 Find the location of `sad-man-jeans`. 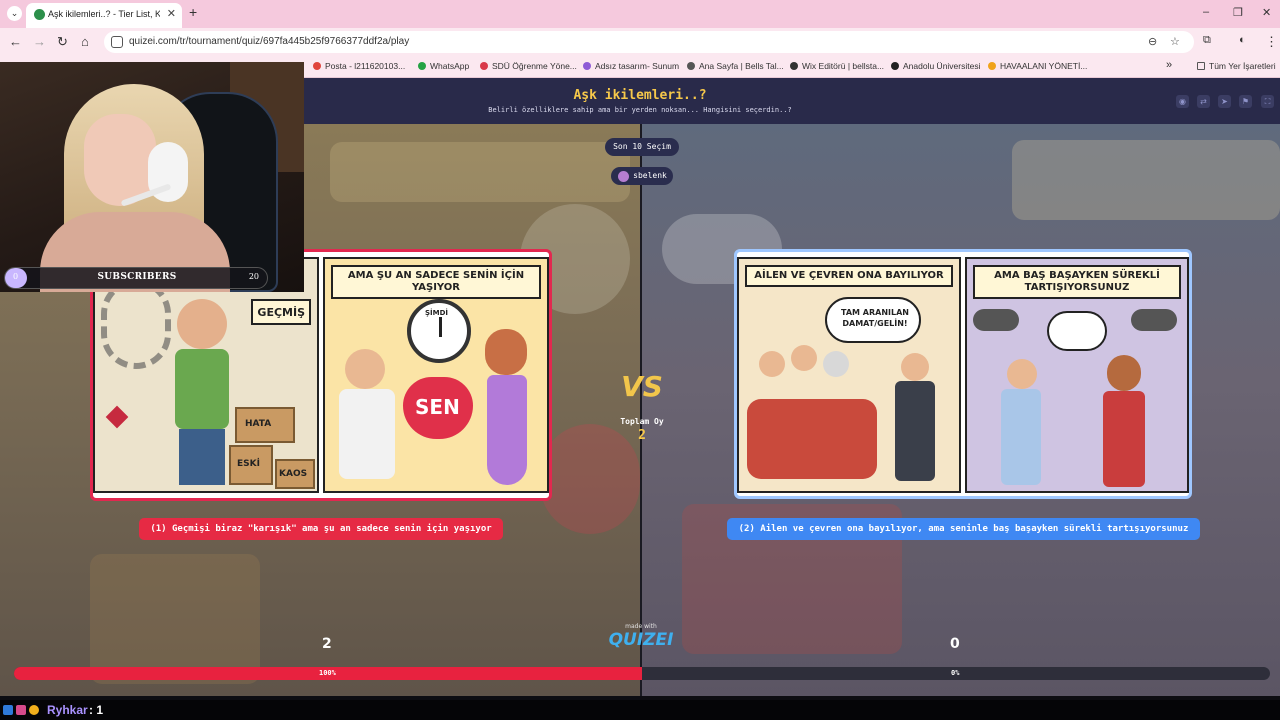

sad-man-jeans is located at coordinates (202, 457).